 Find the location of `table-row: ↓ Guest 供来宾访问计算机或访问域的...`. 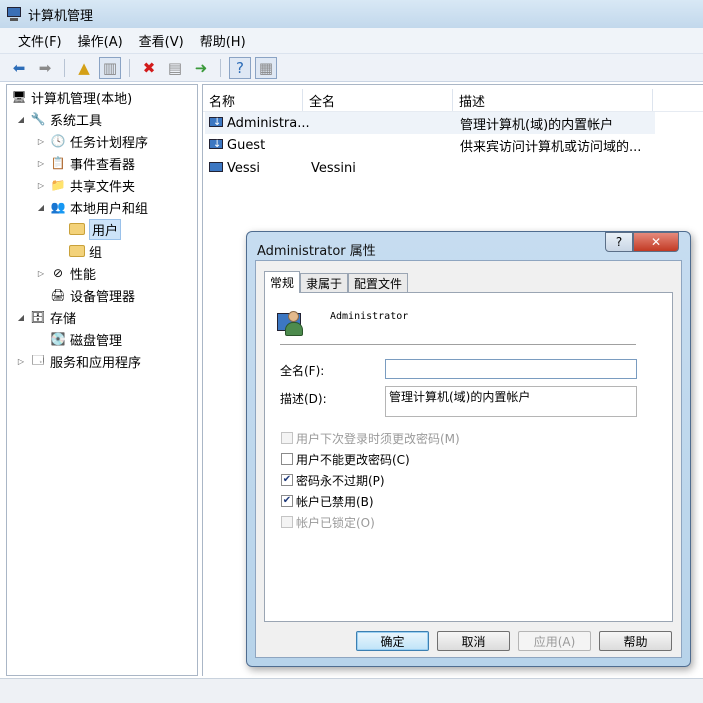

table-row: ↓ Guest 供来宾访问计算机或访问域的... is located at coordinates (430, 145).